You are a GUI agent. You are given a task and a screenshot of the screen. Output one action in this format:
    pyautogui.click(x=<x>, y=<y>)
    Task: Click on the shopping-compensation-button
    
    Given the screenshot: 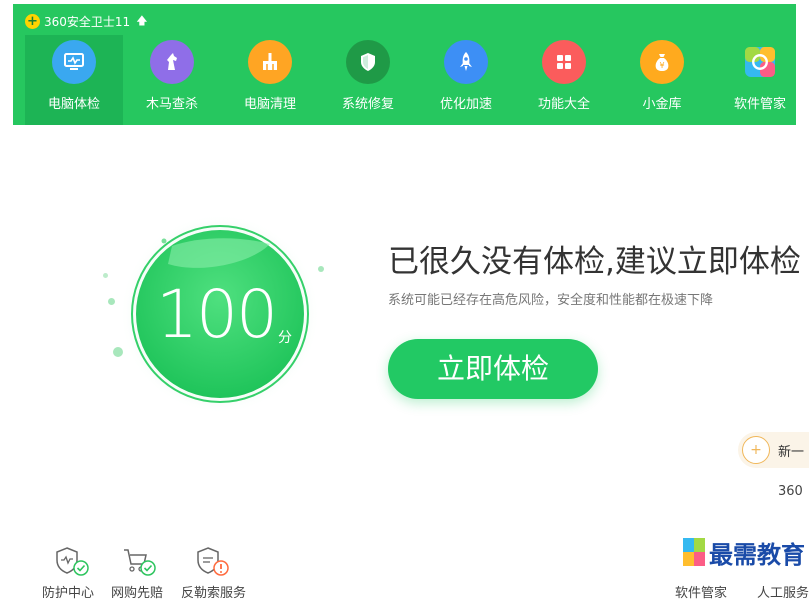 What is the action you would take?
    pyautogui.click(x=138, y=562)
    